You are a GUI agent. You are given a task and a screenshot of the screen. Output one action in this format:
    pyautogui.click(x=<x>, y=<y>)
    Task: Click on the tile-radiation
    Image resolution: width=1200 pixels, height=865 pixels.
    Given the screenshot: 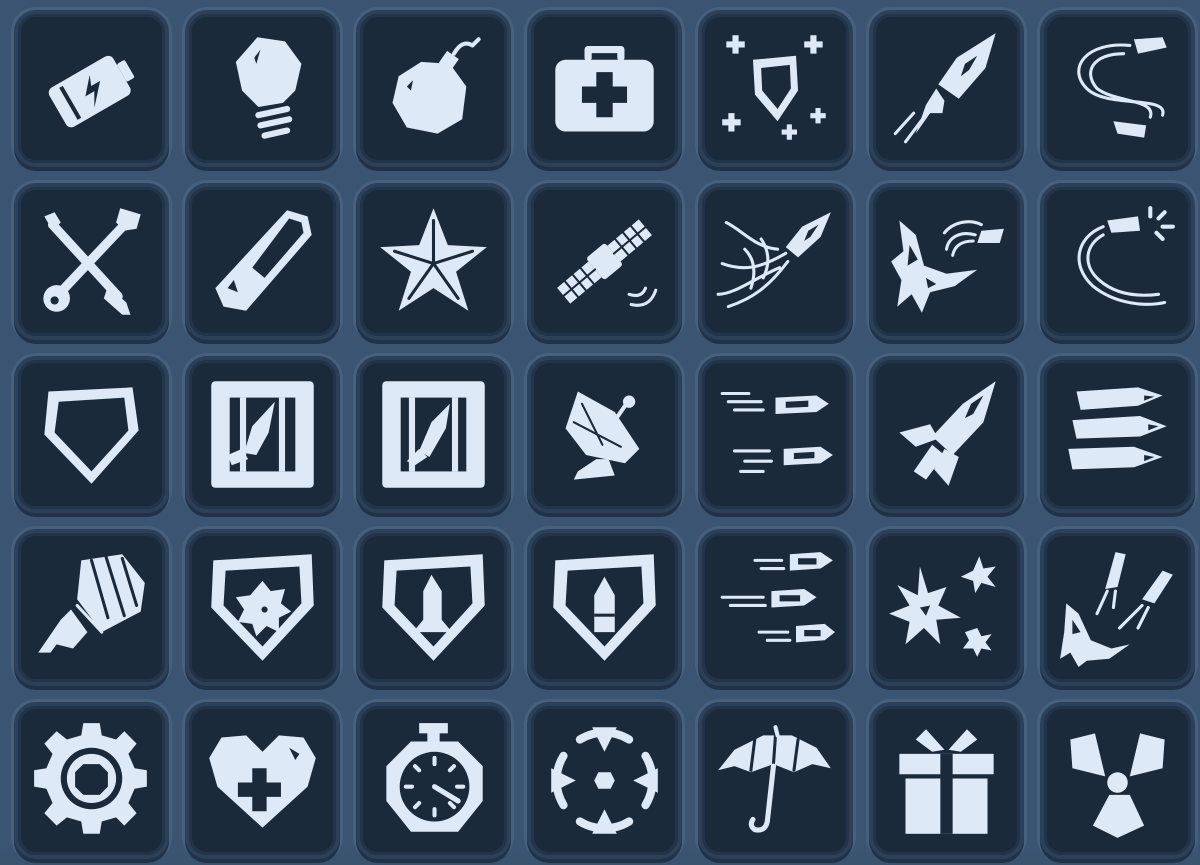 What is the action you would take?
    pyautogui.click(x=1117, y=780)
    